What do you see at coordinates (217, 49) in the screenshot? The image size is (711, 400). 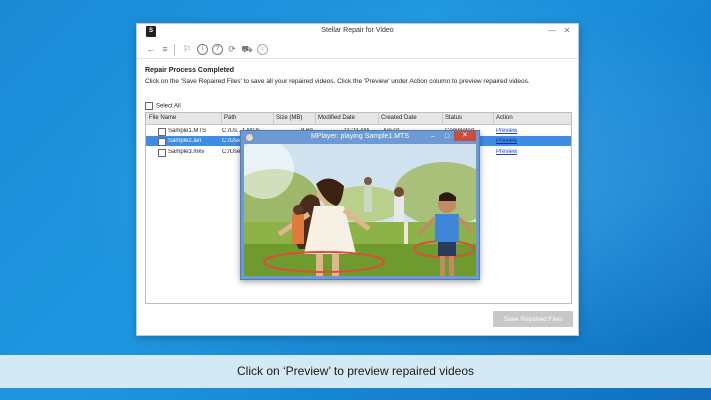 I see `help-icon: ?` at bounding box center [217, 49].